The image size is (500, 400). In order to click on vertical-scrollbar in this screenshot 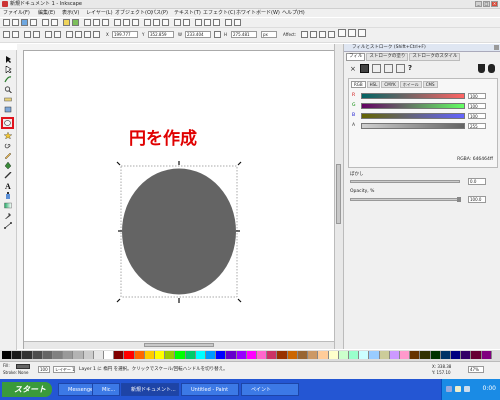, I will do `click(338, 196)`.